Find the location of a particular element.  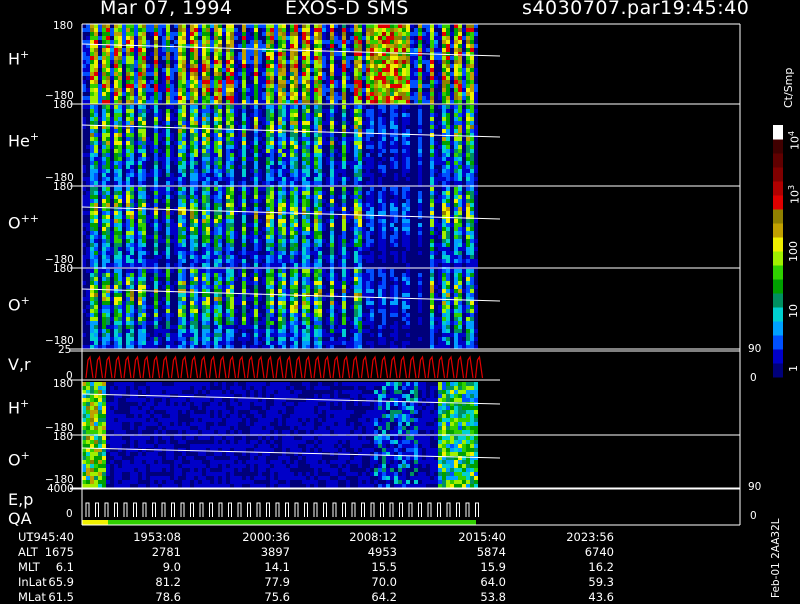

panel-label-op: O+ is located at coordinates (19, 304).